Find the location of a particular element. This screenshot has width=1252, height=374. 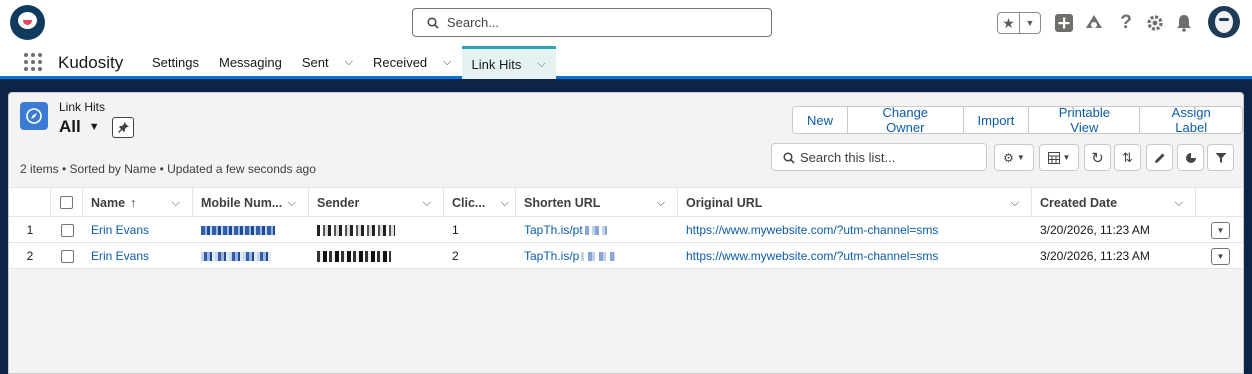

list-search is located at coordinates (879, 157).